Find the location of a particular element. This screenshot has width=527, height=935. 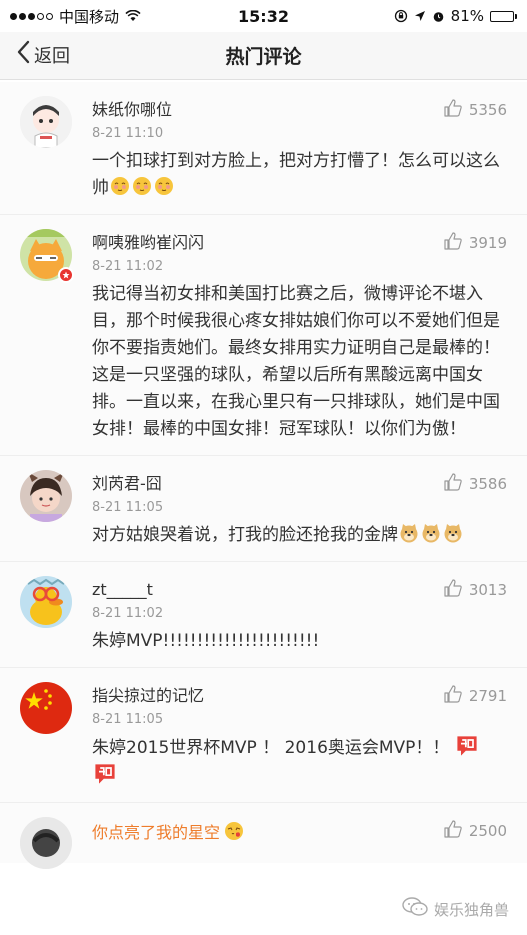

verified-badge-icon is located at coordinates (66, 275).